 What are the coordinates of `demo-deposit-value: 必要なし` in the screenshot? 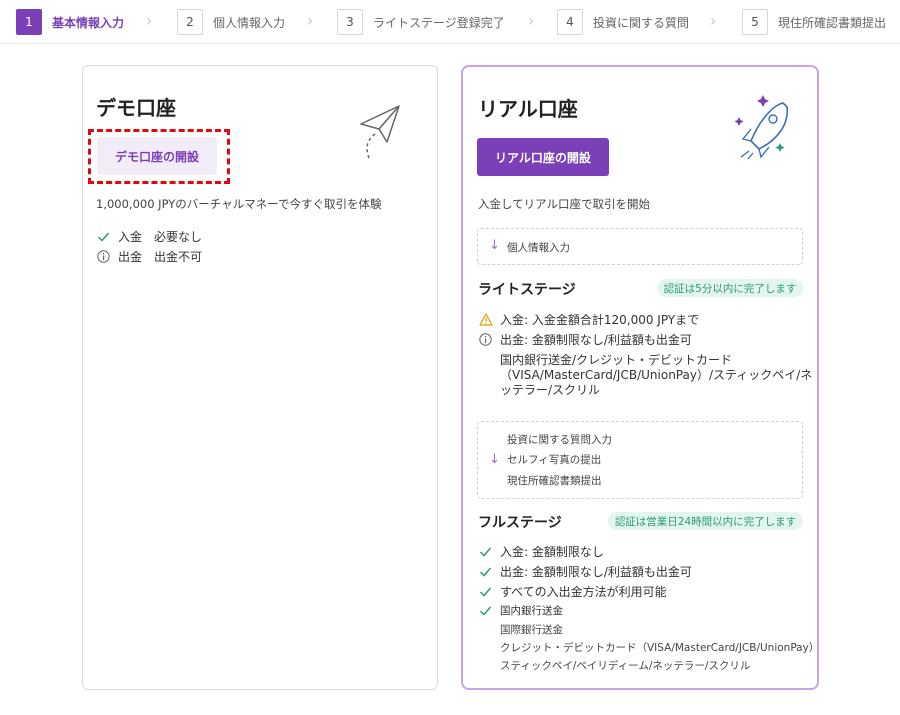 It's located at (178, 237).